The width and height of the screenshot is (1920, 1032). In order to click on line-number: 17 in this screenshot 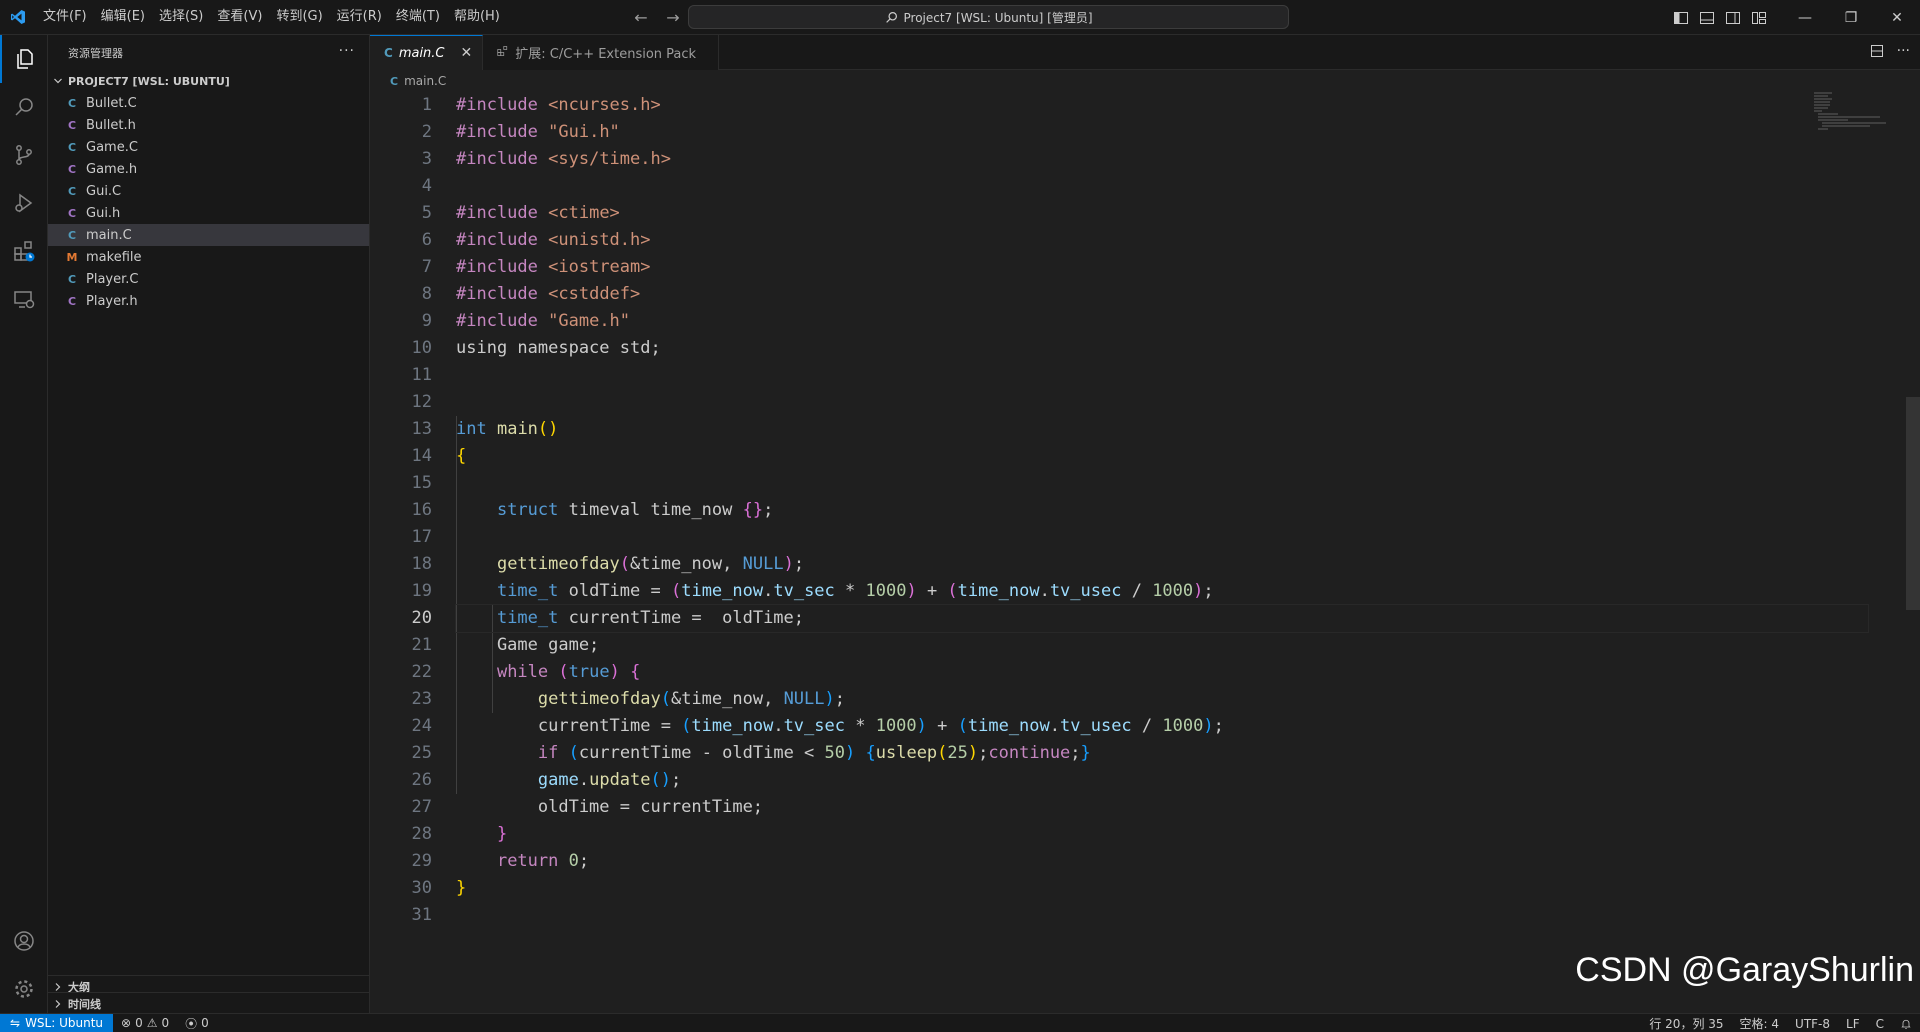, I will do `click(421, 537)`.